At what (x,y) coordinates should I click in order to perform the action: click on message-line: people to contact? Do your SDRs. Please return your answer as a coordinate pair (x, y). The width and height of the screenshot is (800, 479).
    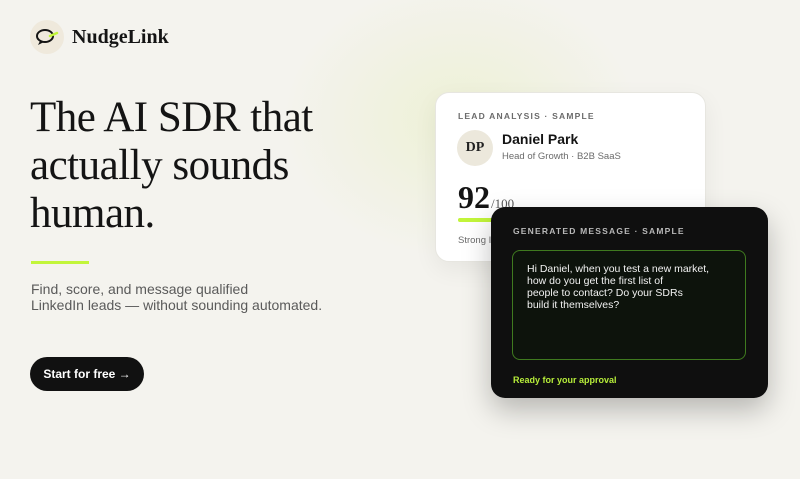
    Looking at the image, I should click on (605, 293).